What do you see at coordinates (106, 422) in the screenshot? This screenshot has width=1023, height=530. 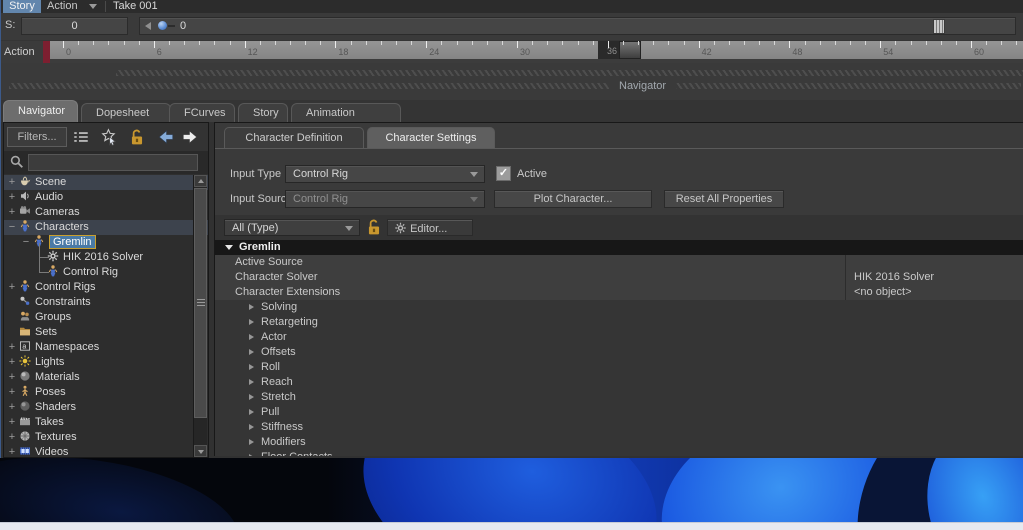 I see `tree-item-takes: + Takes` at bounding box center [106, 422].